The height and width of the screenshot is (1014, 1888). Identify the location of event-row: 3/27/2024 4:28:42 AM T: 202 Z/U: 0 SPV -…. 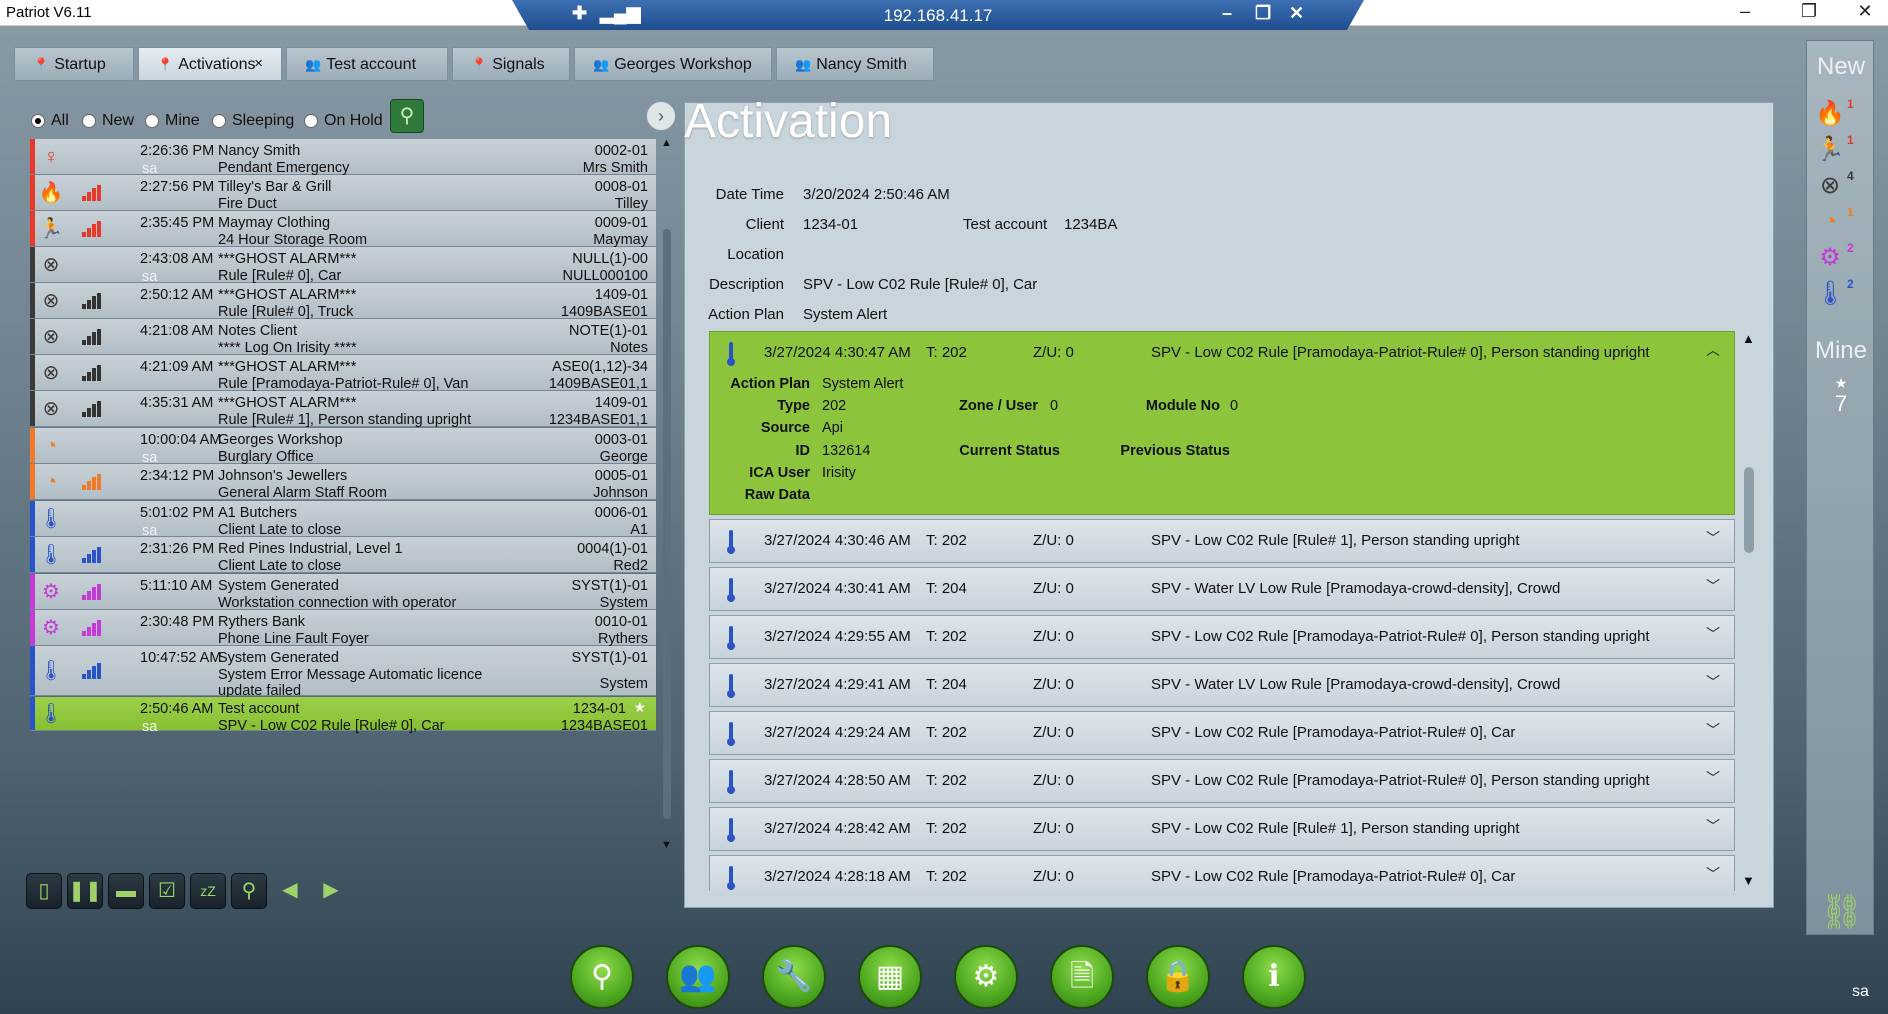
(1222, 829).